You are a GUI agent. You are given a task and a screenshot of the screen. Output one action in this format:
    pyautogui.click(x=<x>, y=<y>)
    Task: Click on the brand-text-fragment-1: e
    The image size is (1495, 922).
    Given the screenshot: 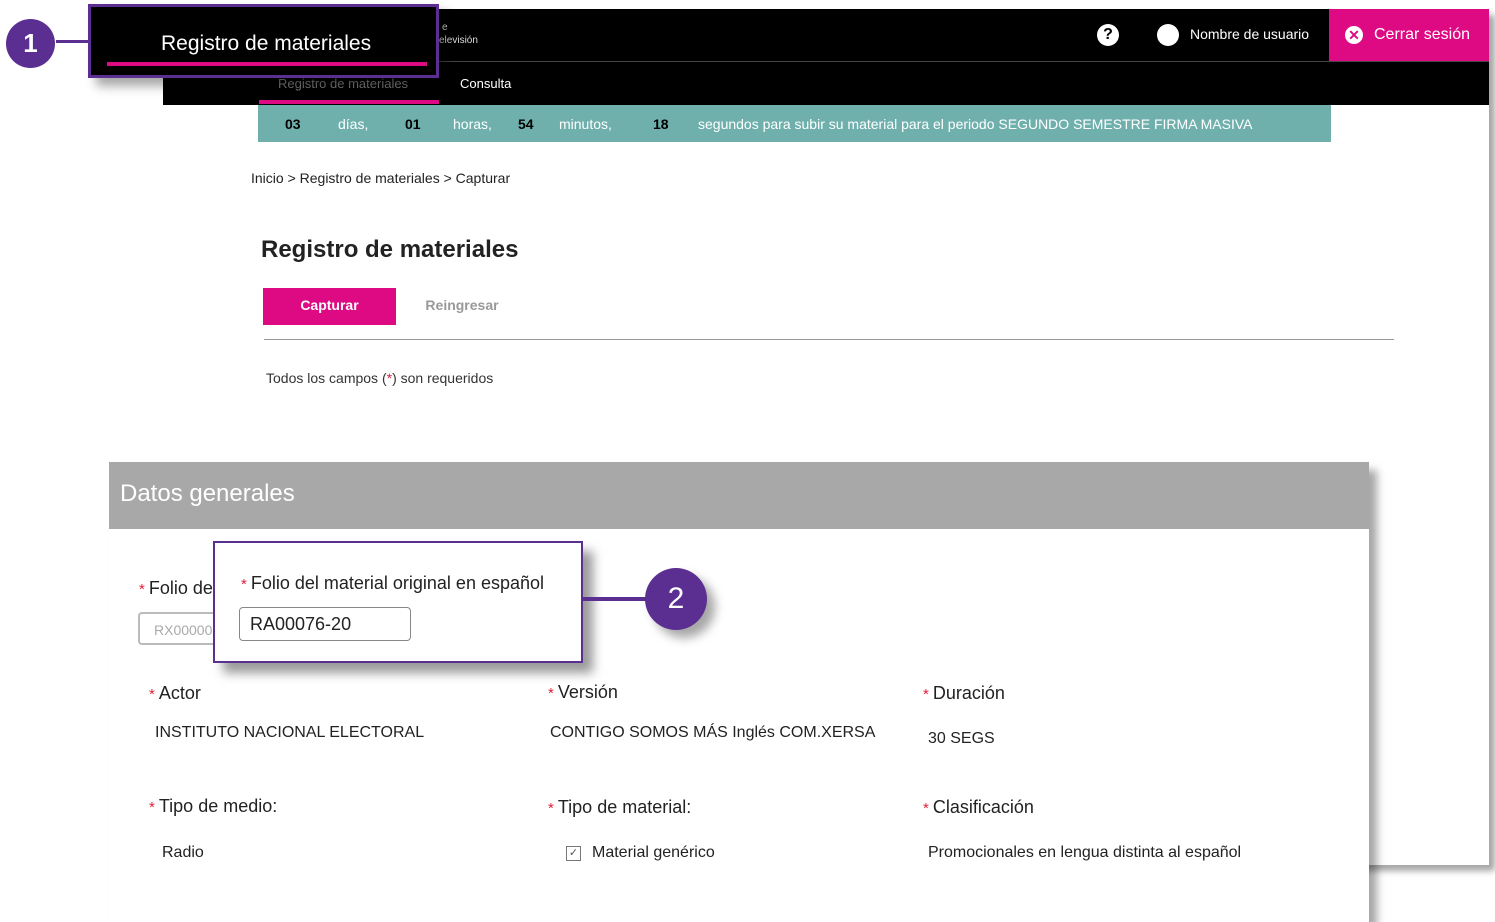 What is the action you would take?
    pyautogui.click(x=445, y=27)
    